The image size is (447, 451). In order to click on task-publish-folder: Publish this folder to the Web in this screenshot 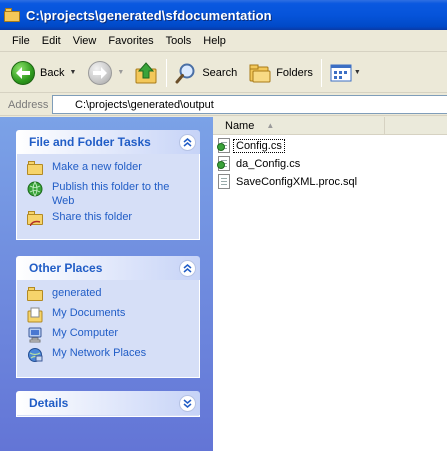, I will do `click(113, 194)`.